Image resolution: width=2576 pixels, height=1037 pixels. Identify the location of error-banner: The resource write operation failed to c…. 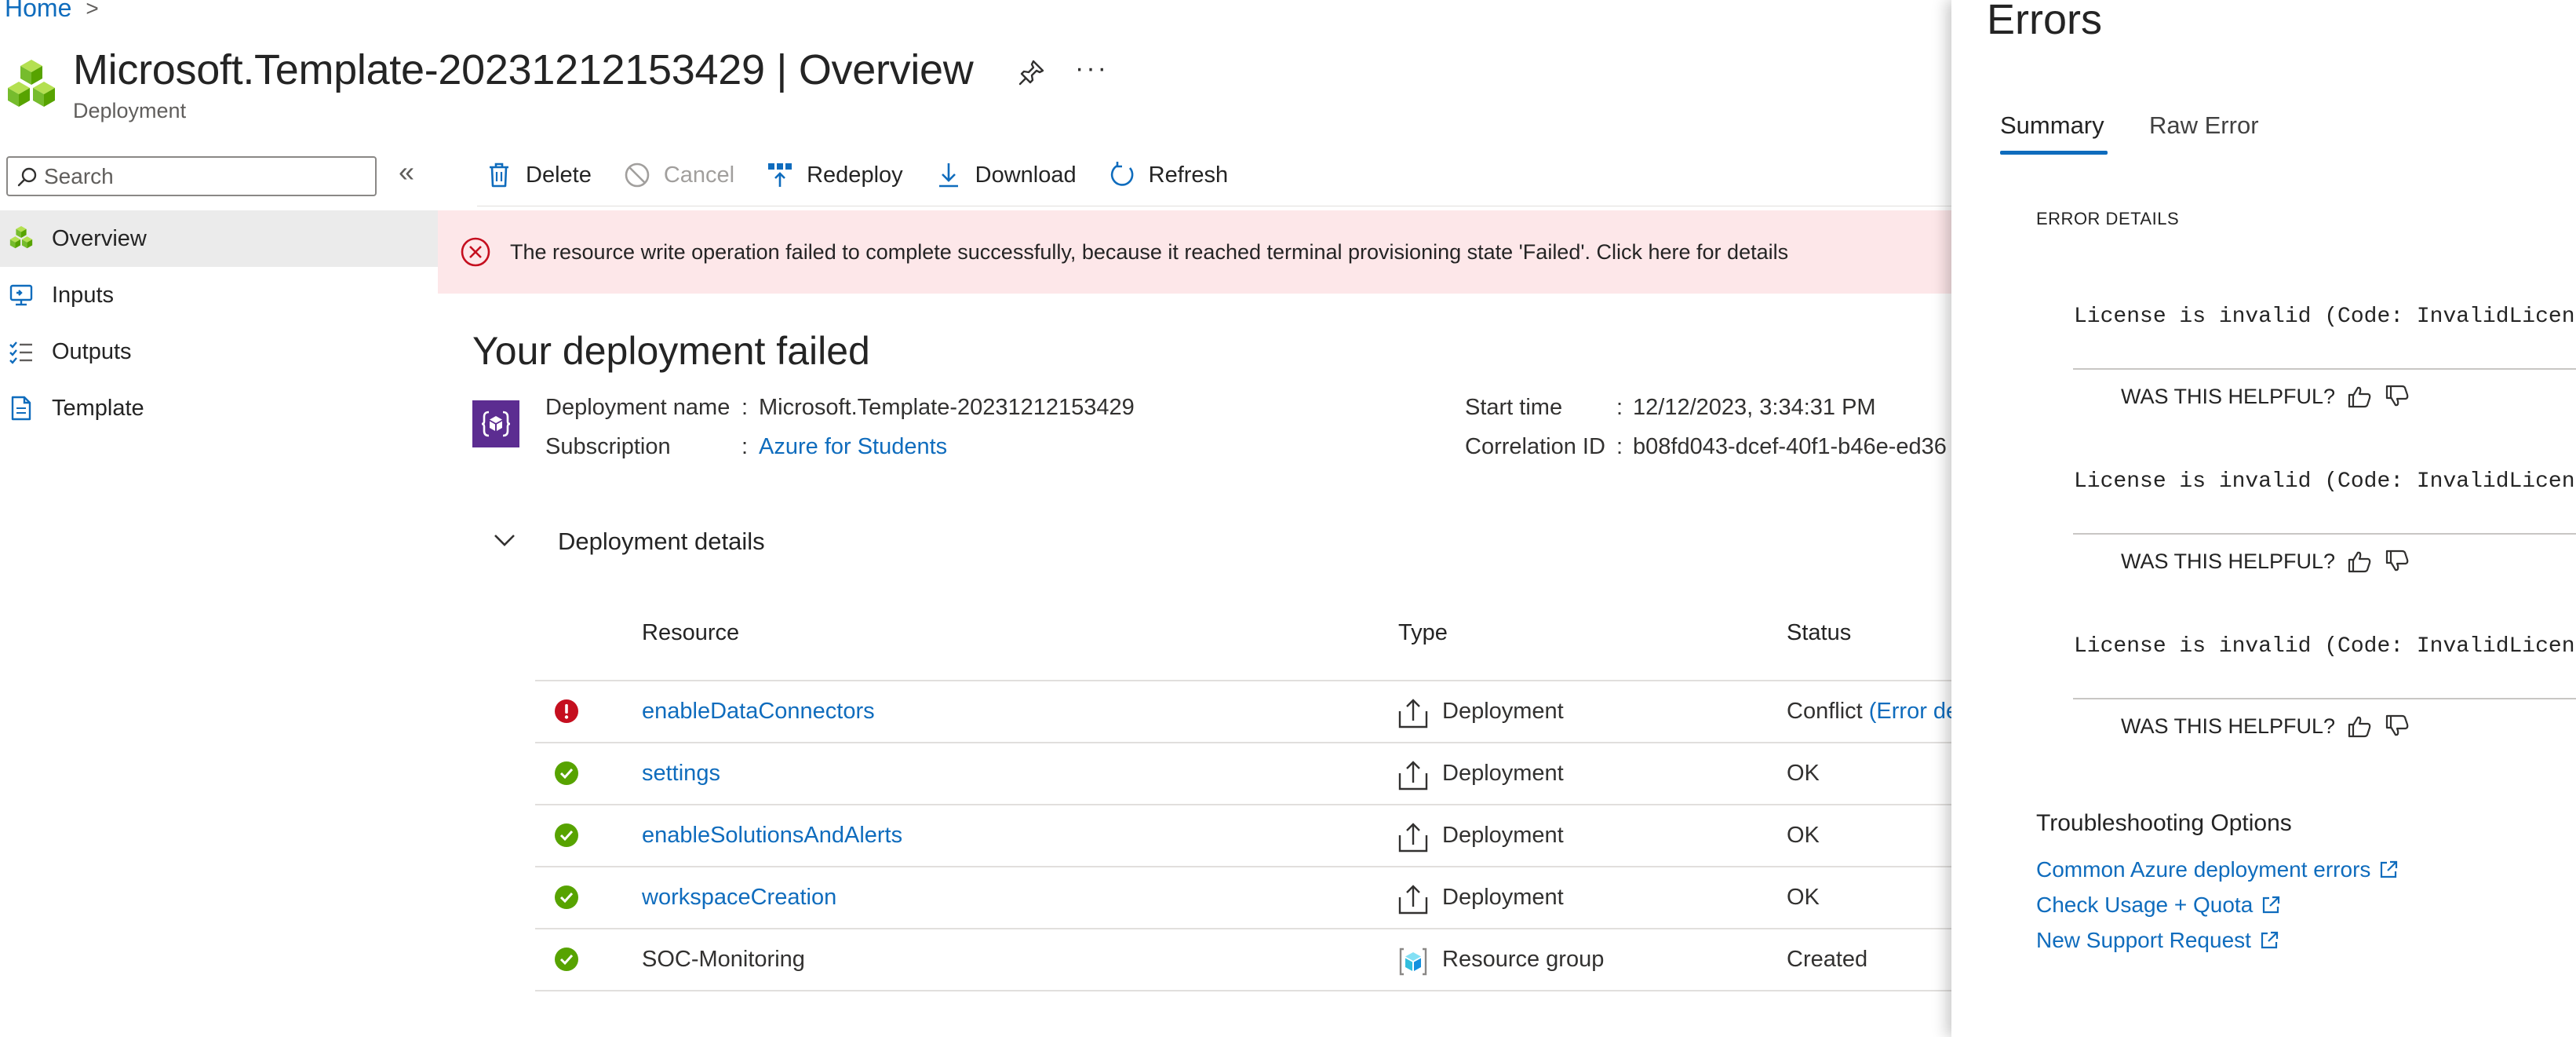
(1195, 252).